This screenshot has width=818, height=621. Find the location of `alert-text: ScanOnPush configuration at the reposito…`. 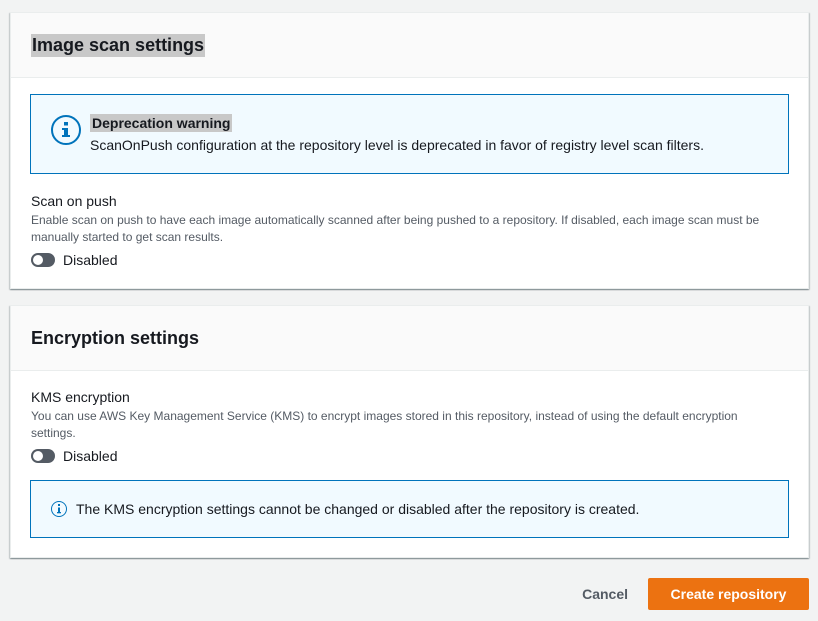

alert-text: ScanOnPush configuration at the reposito… is located at coordinates (397, 145).